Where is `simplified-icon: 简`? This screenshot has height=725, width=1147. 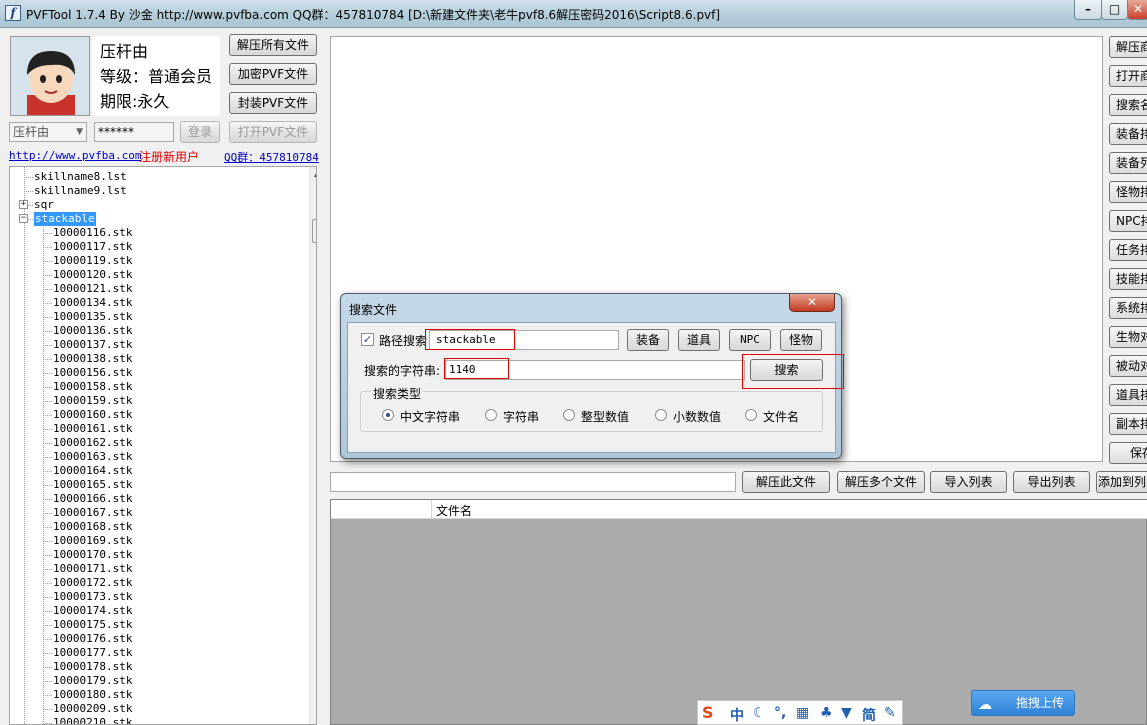 simplified-icon: 简 is located at coordinates (869, 715).